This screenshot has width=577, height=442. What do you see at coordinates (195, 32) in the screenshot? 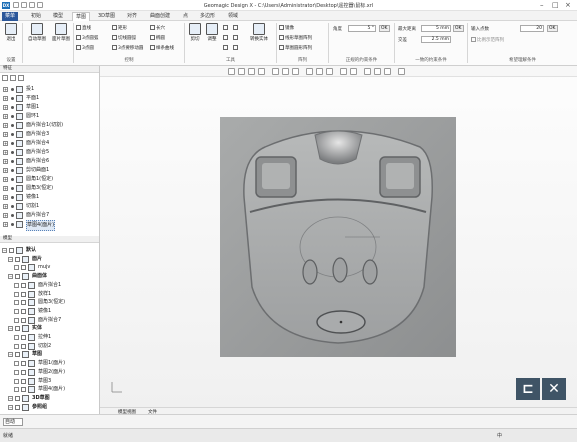
I see `offset-button: 剪切` at bounding box center [195, 32].